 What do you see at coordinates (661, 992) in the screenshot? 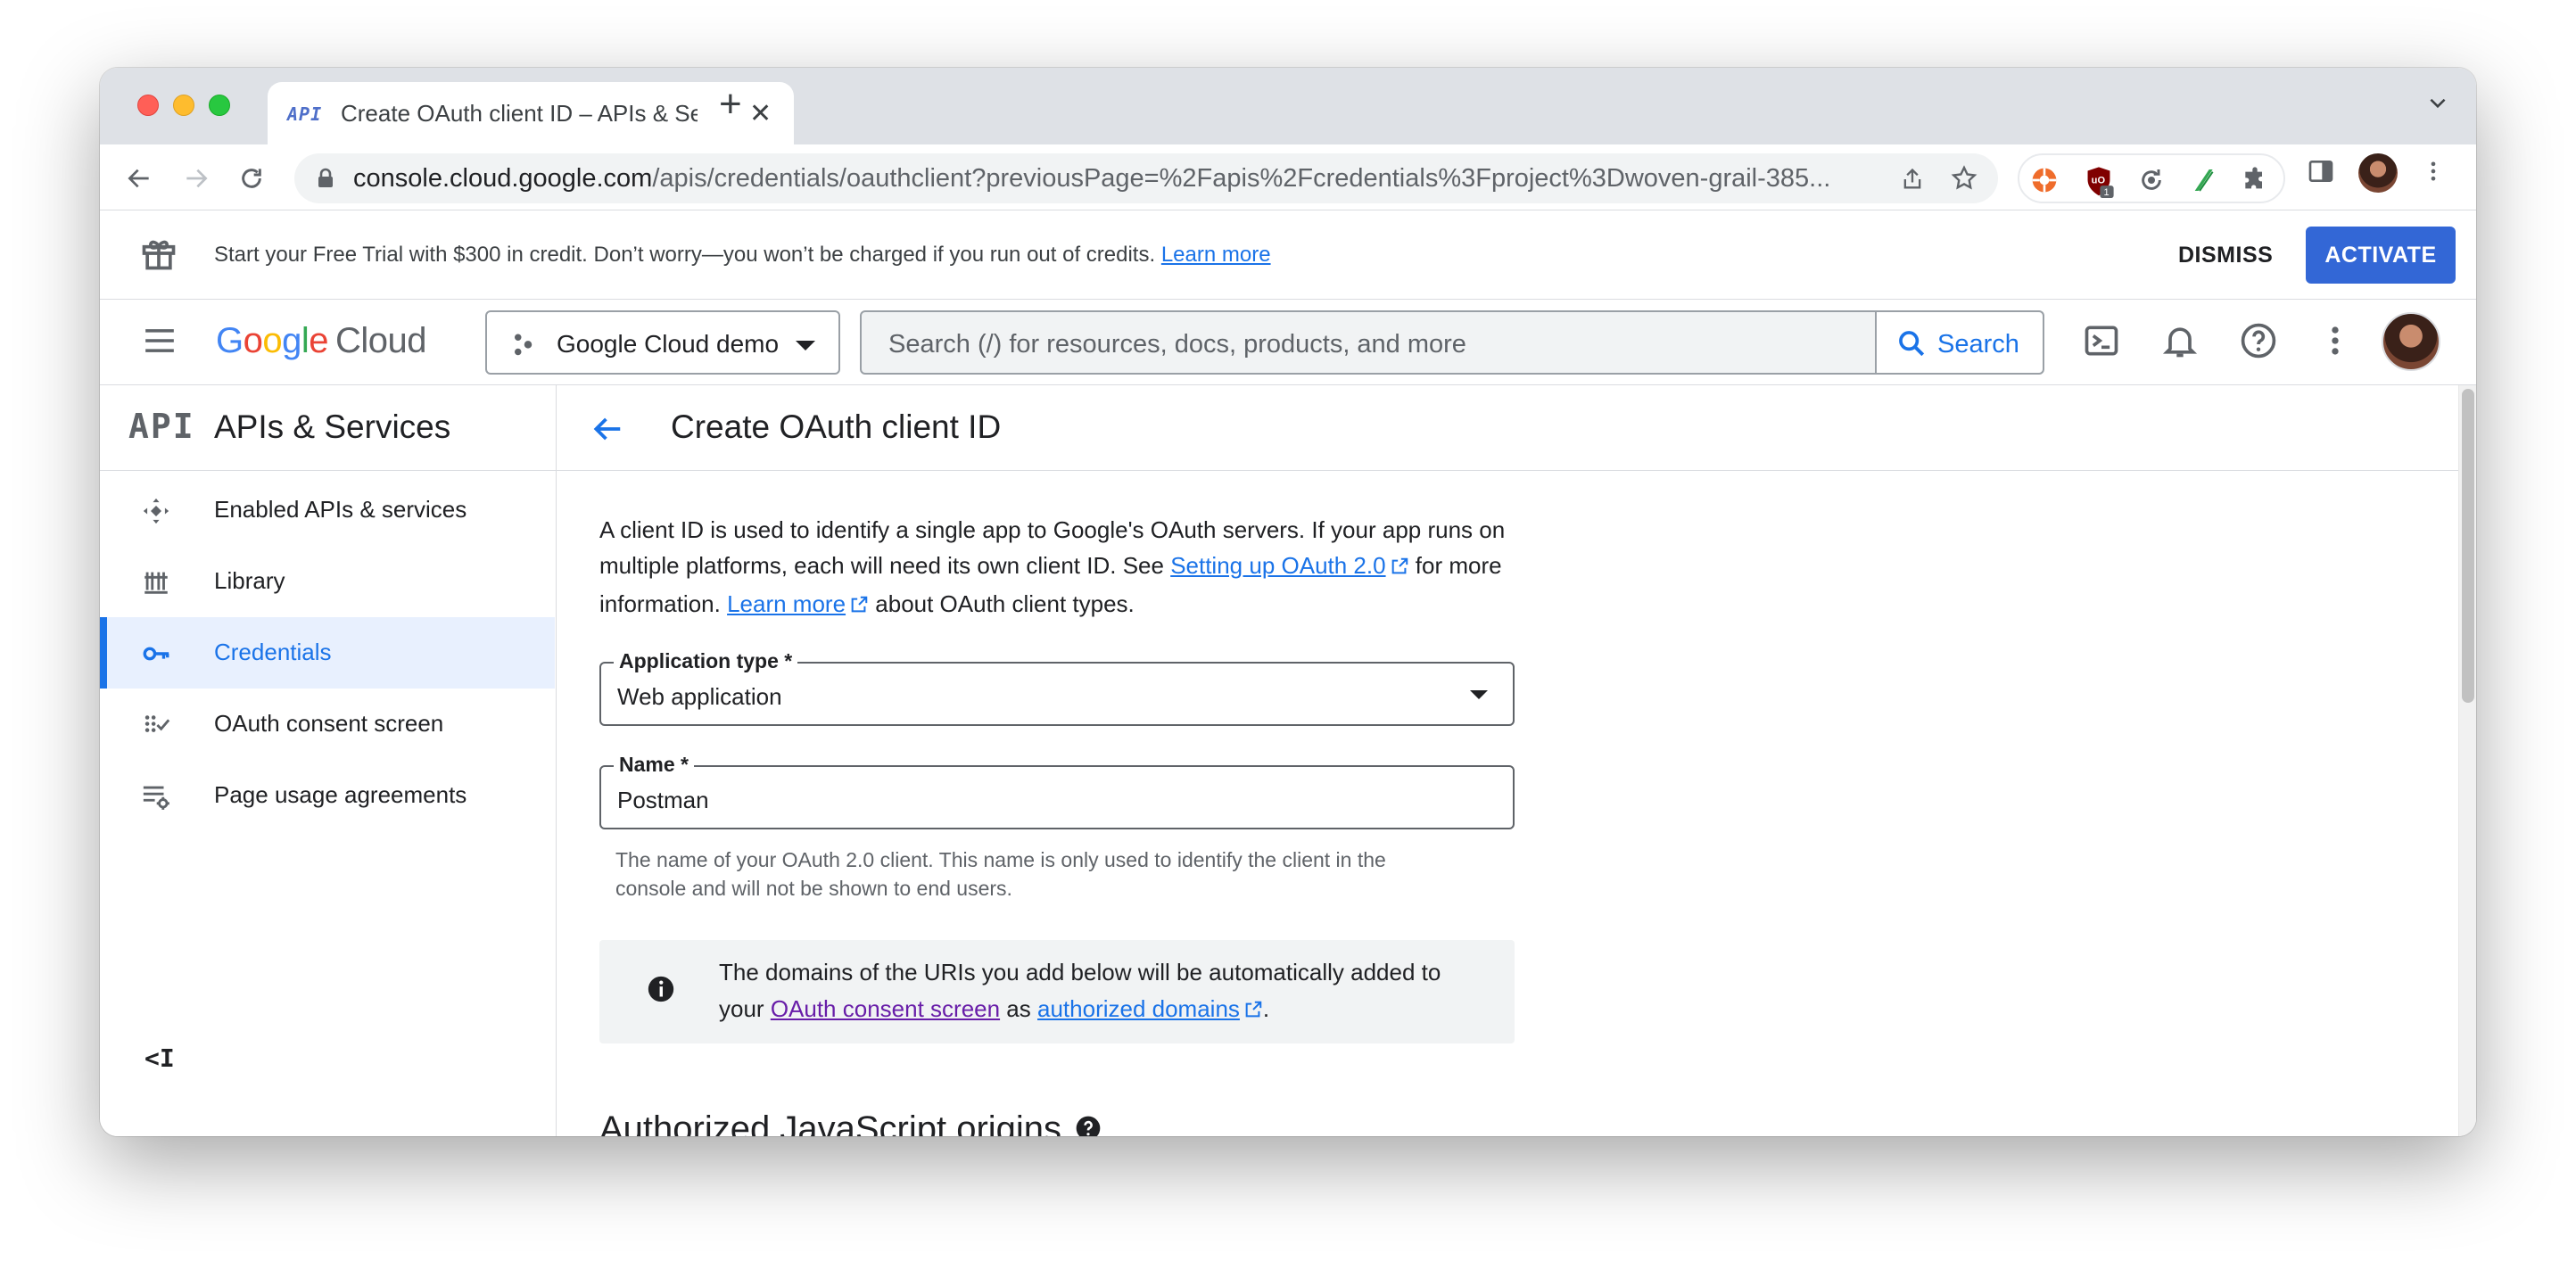
I see `info-icon` at bounding box center [661, 992].